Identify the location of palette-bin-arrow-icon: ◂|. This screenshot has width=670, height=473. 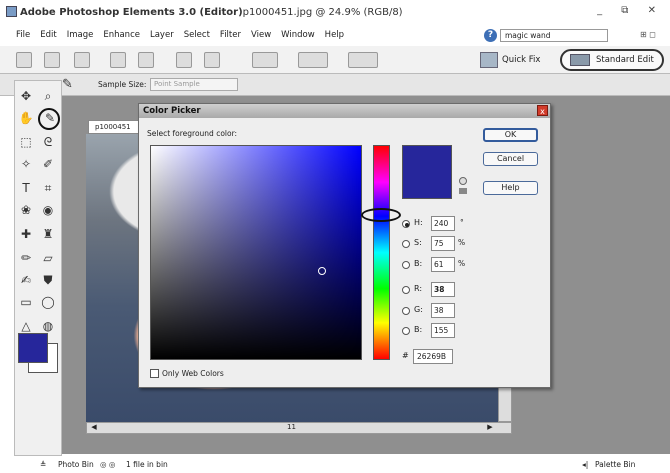
(585, 464).